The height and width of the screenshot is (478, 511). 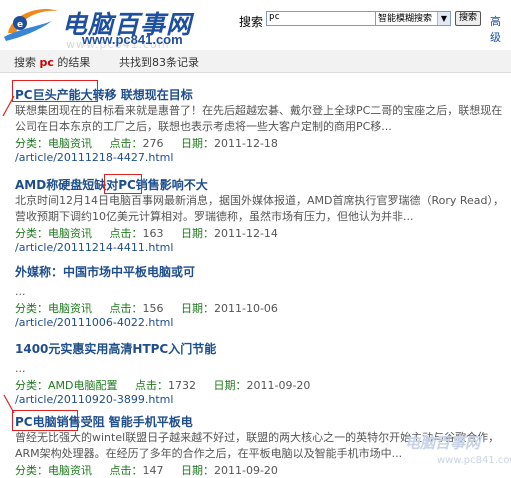 I want to click on article-clicks: 147, so click(x=153, y=470).